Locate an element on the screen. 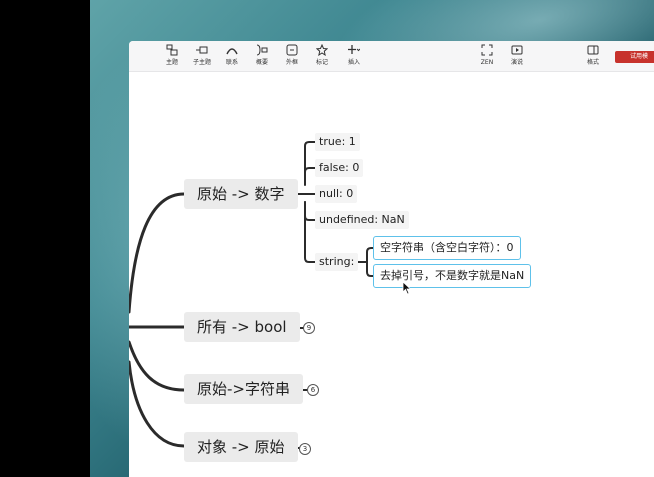 The height and width of the screenshot is (477, 654). toolbar-label: 主题 is located at coordinates (171, 62).